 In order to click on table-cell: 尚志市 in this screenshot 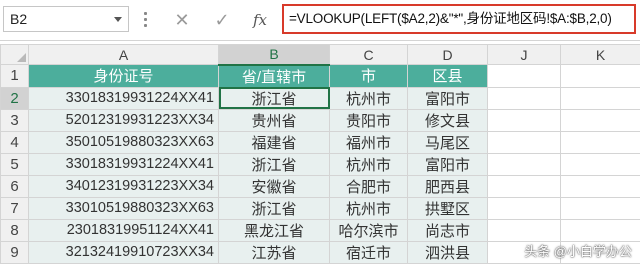, I will do `click(447, 230)`.